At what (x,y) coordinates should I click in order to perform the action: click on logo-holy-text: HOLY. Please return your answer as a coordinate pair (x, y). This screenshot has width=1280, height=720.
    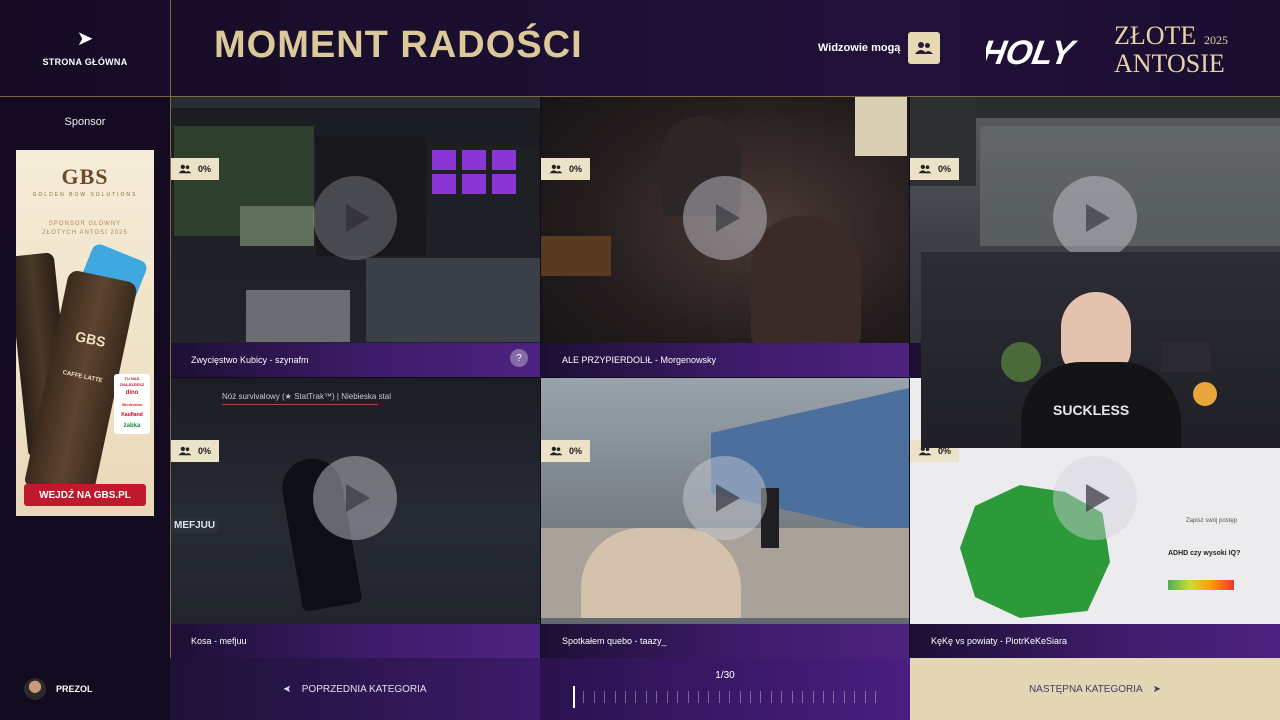
    Looking at the image, I should click on (1033, 53).